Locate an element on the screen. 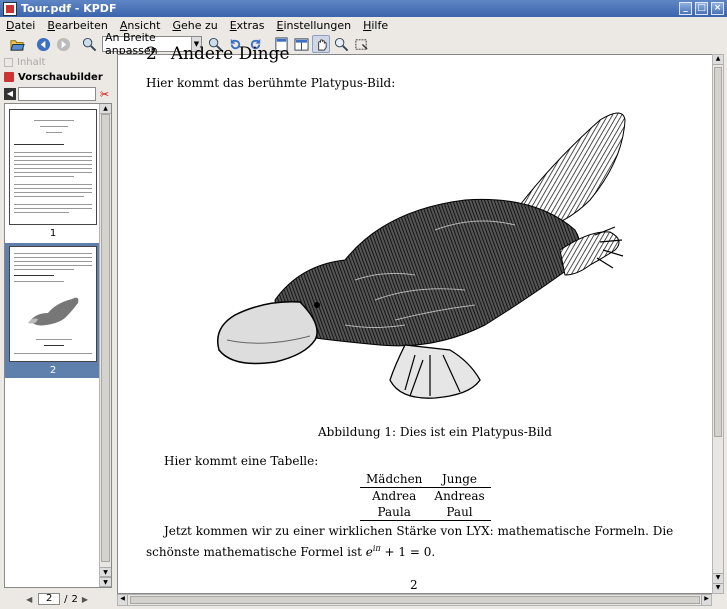 The height and width of the screenshot is (609, 727). thumbnail-filter-row: ◀ ✂ is located at coordinates (58, 94).